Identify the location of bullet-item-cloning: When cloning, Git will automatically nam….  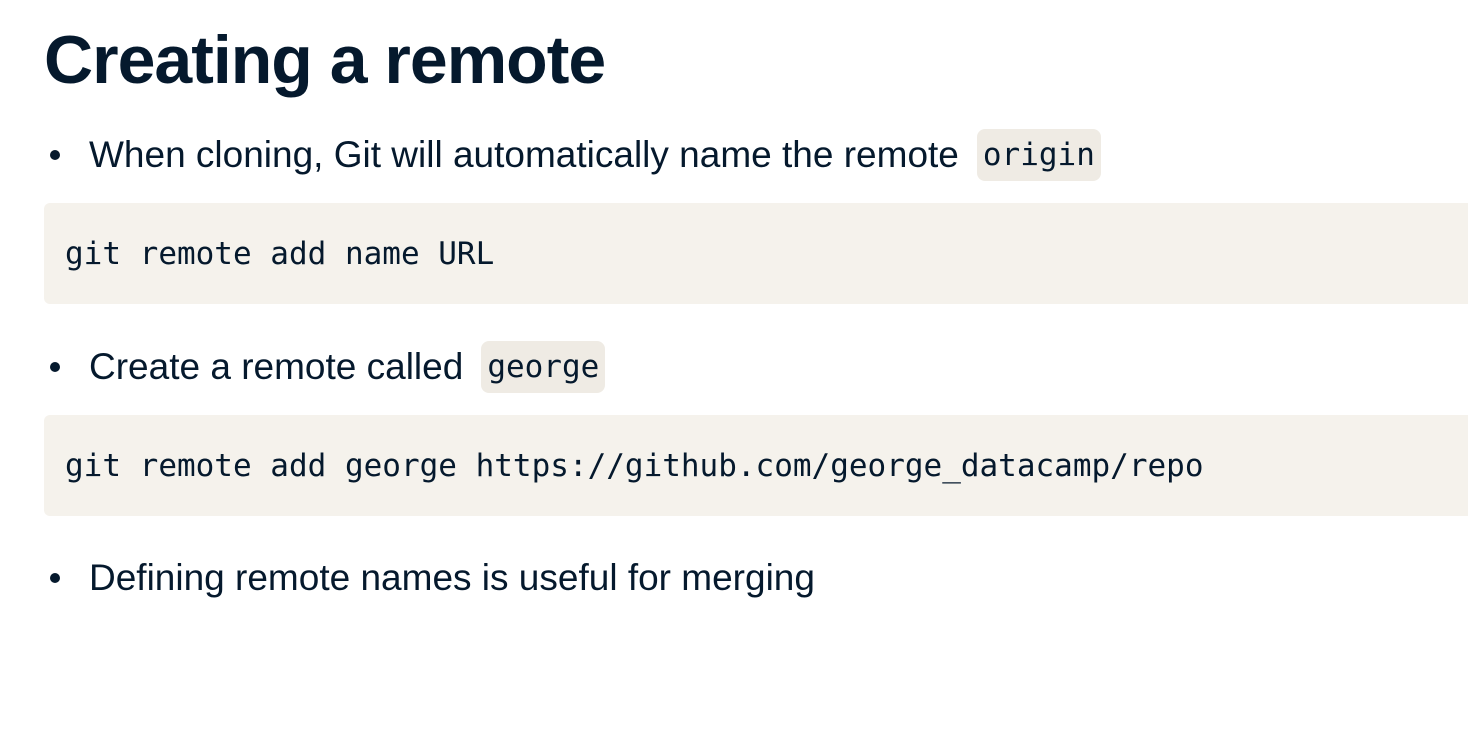
(575, 155).